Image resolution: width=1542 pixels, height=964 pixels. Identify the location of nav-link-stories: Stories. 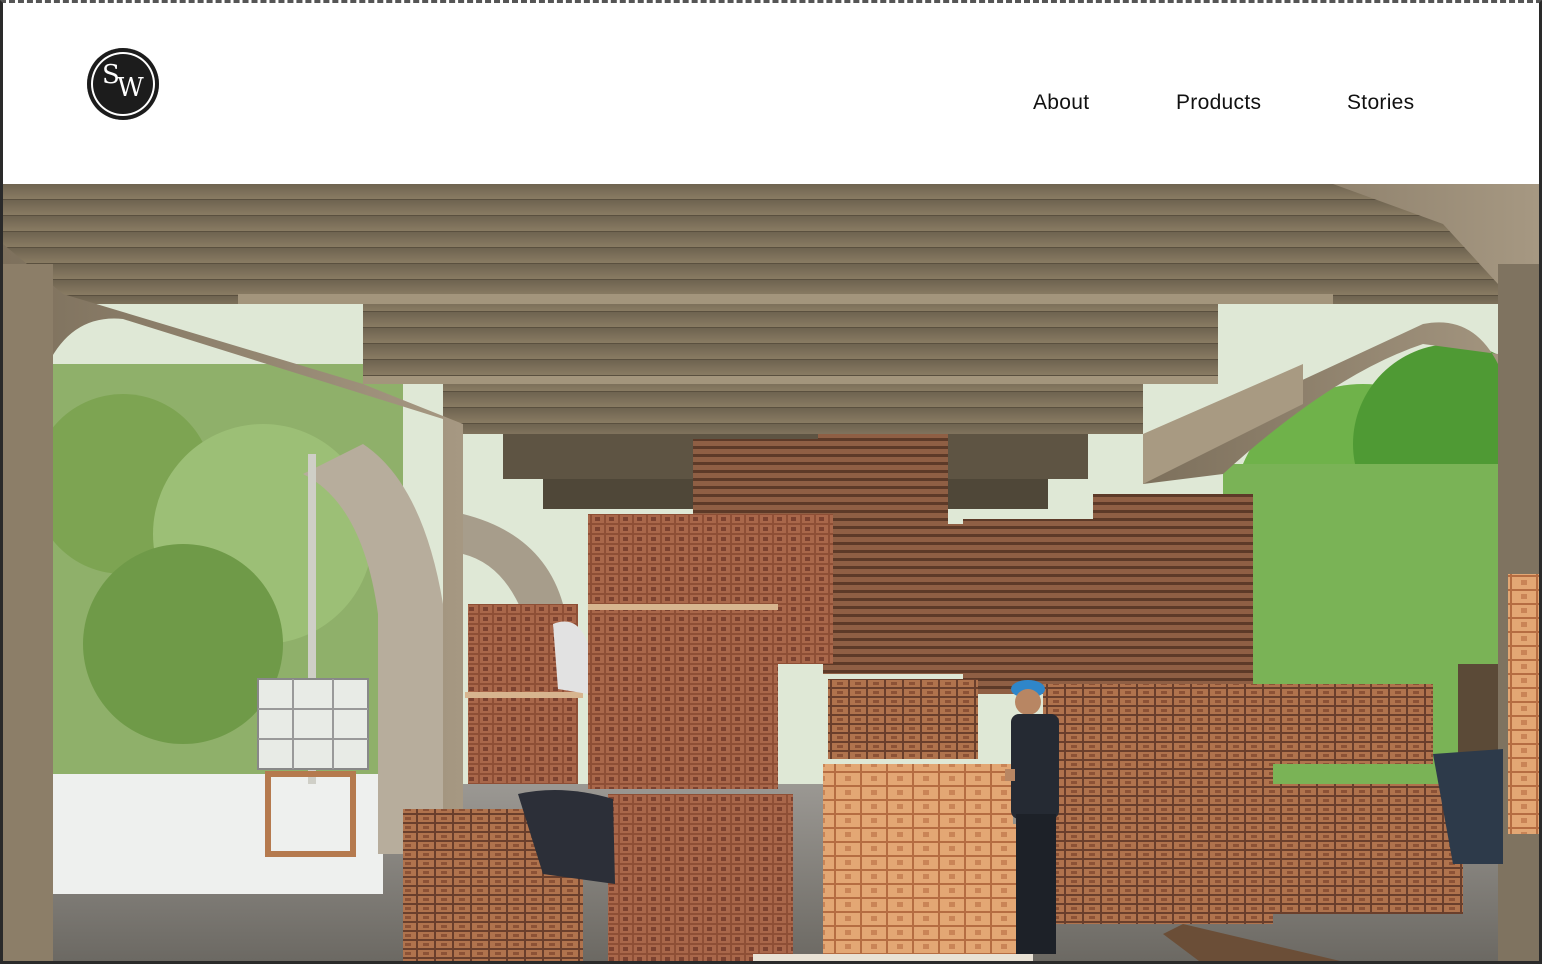
(1380, 103).